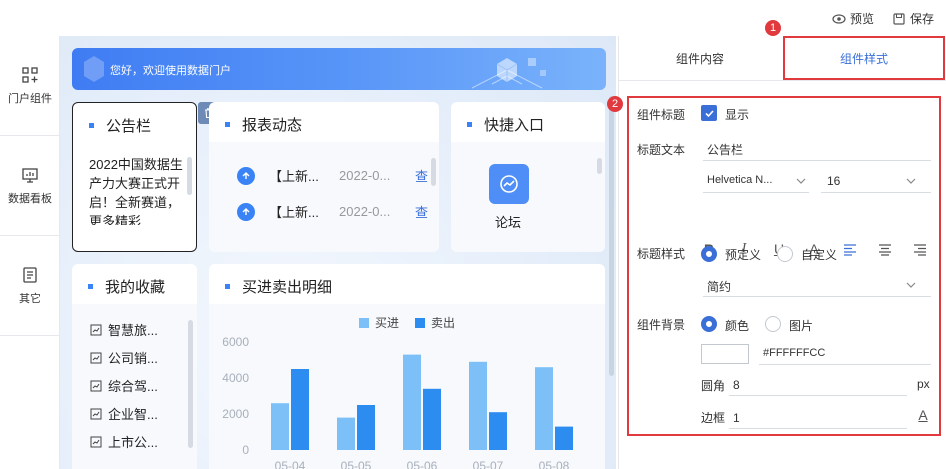 The width and height of the screenshot is (946, 469). I want to click on quick-entry-card: 快捷入口 论坛, so click(528, 177).